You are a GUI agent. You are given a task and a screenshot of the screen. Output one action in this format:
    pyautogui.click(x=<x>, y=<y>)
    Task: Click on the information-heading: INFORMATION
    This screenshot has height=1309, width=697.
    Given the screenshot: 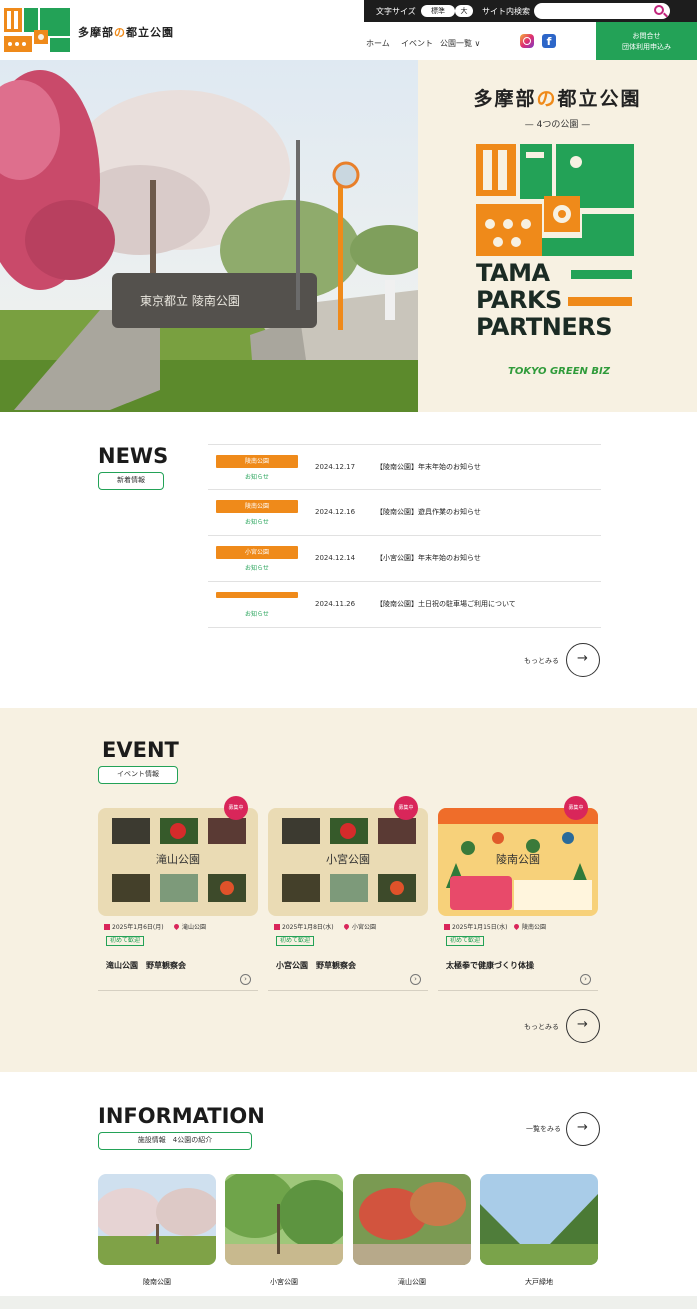 What is the action you would take?
    pyautogui.click(x=181, y=1116)
    